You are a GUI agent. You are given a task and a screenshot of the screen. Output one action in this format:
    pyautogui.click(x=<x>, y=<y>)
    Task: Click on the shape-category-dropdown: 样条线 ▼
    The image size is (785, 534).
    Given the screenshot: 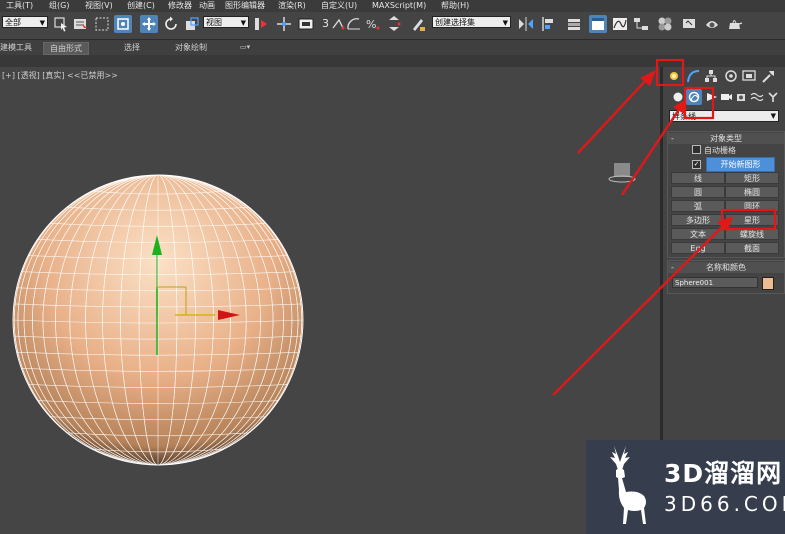 What is the action you would take?
    pyautogui.click(x=724, y=116)
    